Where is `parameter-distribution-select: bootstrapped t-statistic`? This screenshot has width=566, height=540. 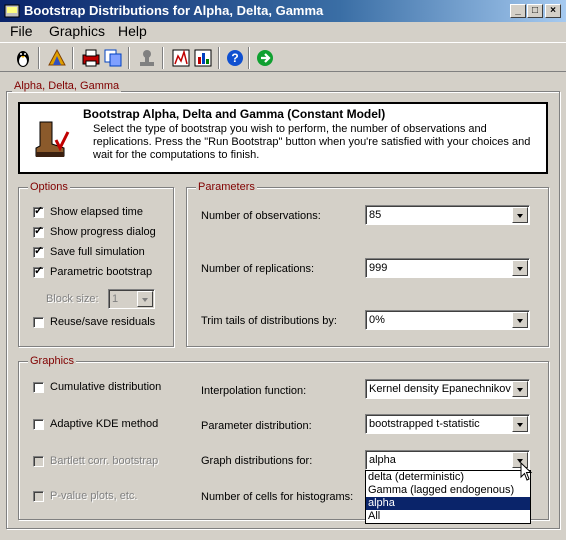 parameter-distribution-select: bootstrapped t-statistic is located at coordinates (447, 424).